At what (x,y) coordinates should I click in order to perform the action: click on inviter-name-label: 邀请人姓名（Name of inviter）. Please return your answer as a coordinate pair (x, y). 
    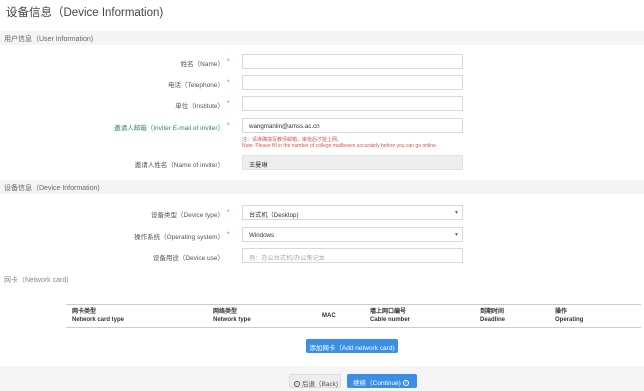
    Looking at the image, I should click on (179, 165).